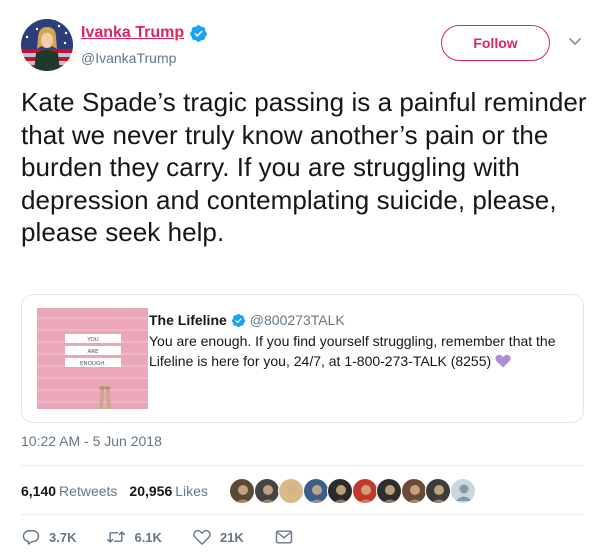  Describe the element at coordinates (92, 340) in the screenshot. I see `image-word-you: YOU` at that location.